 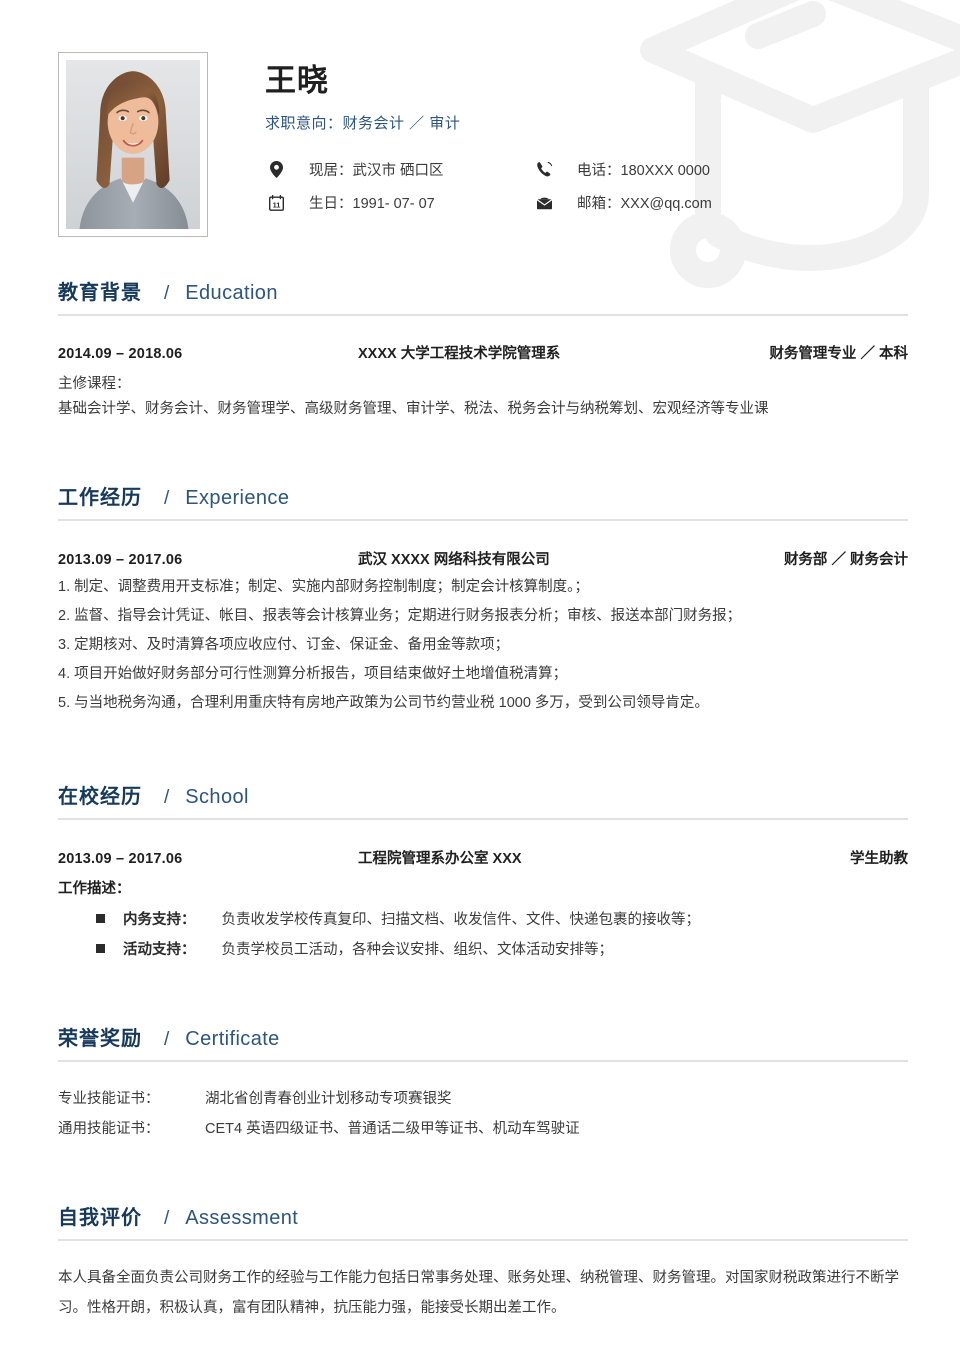 I want to click on photo-frame, so click(x=133, y=144).